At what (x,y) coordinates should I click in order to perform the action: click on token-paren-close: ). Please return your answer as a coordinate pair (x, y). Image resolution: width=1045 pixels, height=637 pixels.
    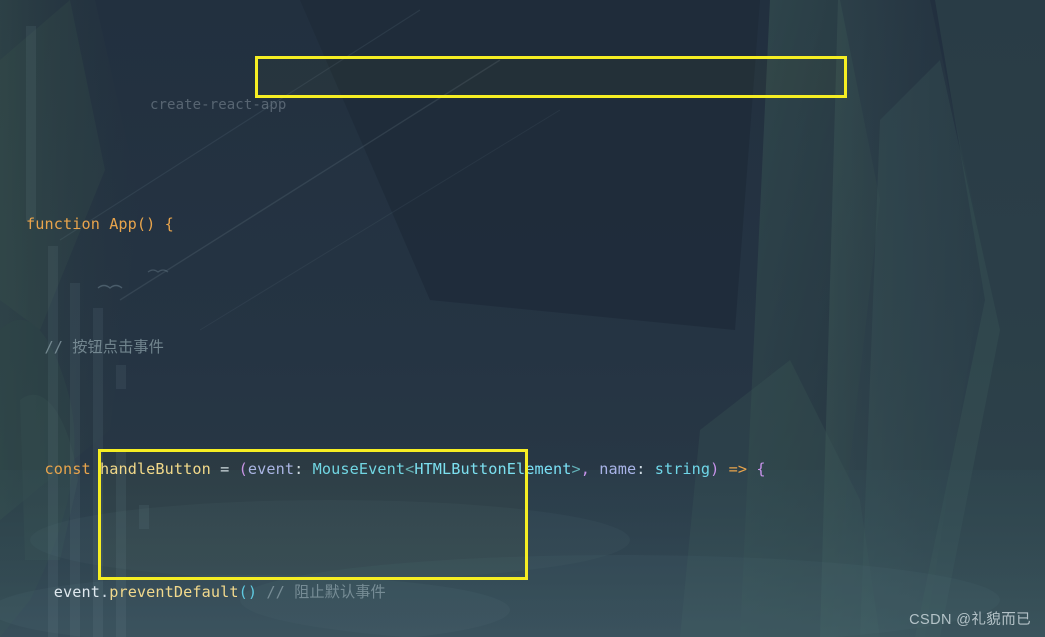
    Looking at the image, I should click on (715, 469).